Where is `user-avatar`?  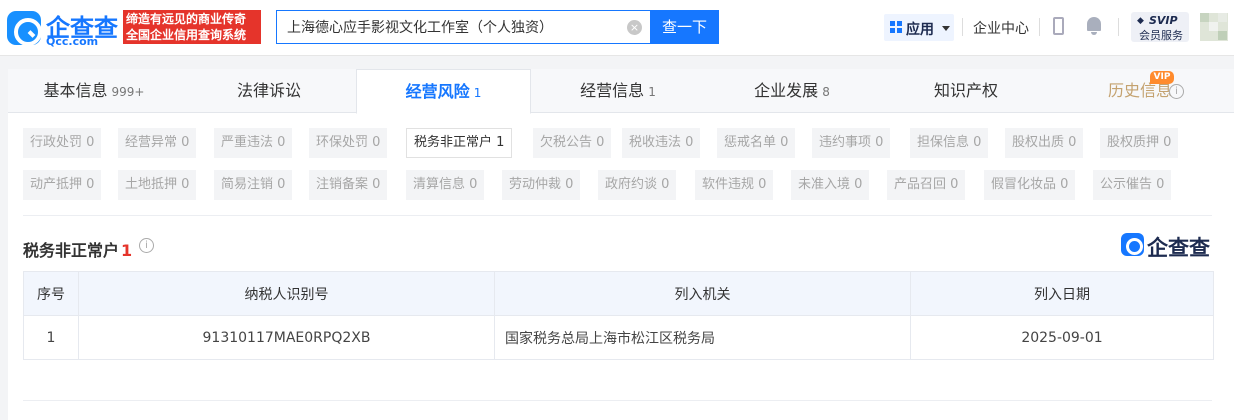 user-avatar is located at coordinates (1214, 27).